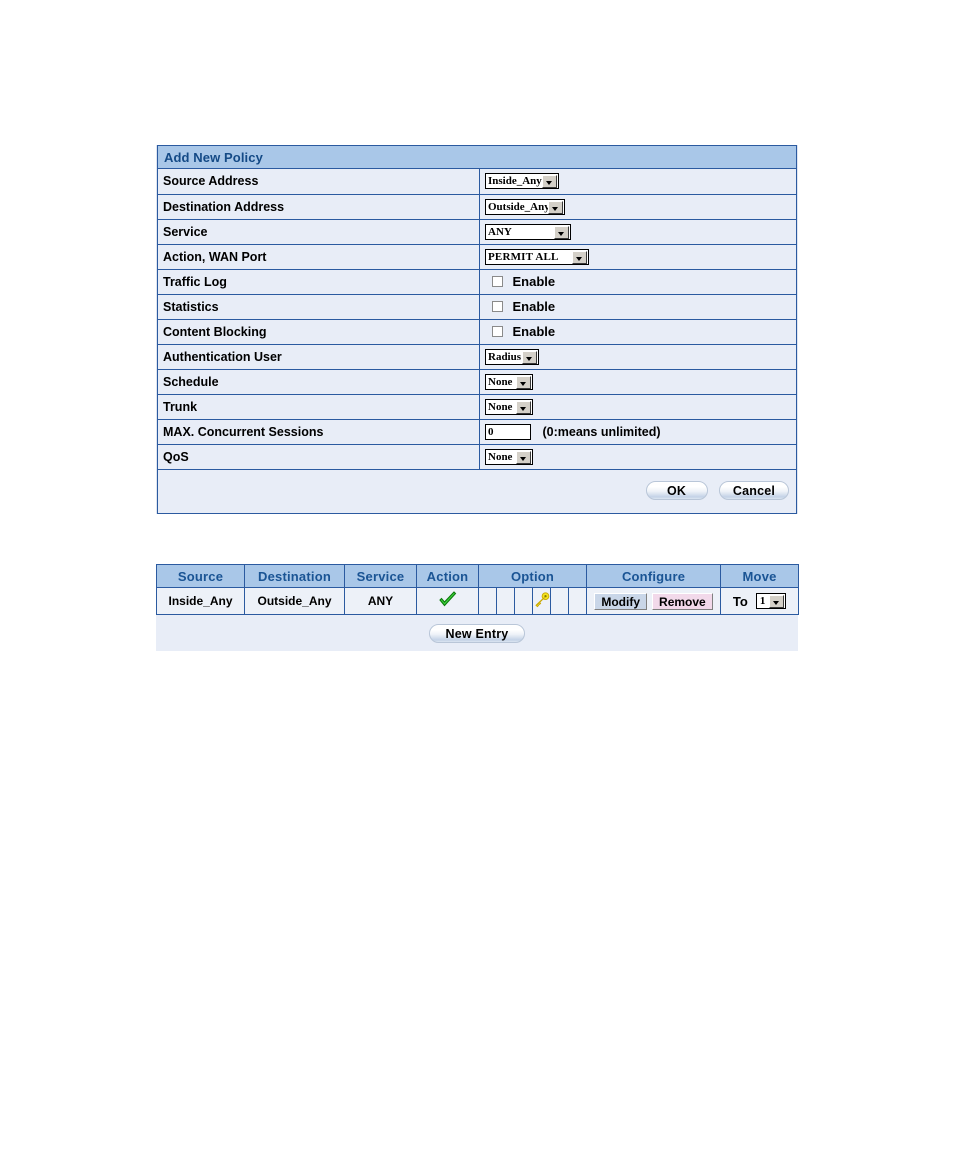 The height and width of the screenshot is (1155, 954). Describe the element at coordinates (525, 206) in the screenshot. I see `destination-address-select: Outside_Any` at that location.